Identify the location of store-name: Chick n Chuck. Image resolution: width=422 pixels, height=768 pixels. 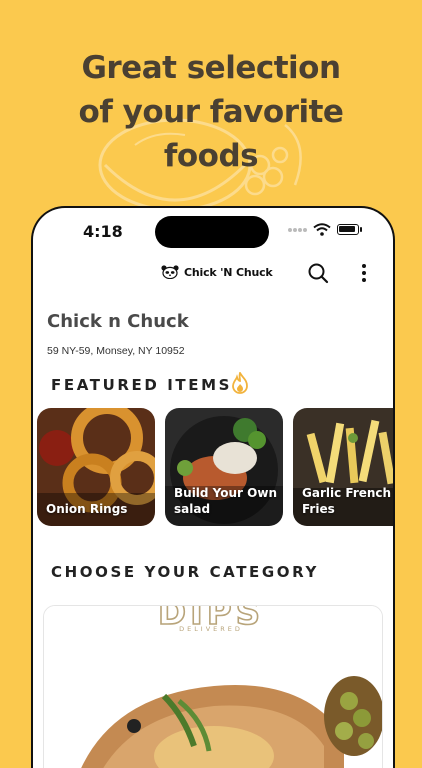
(118, 321).